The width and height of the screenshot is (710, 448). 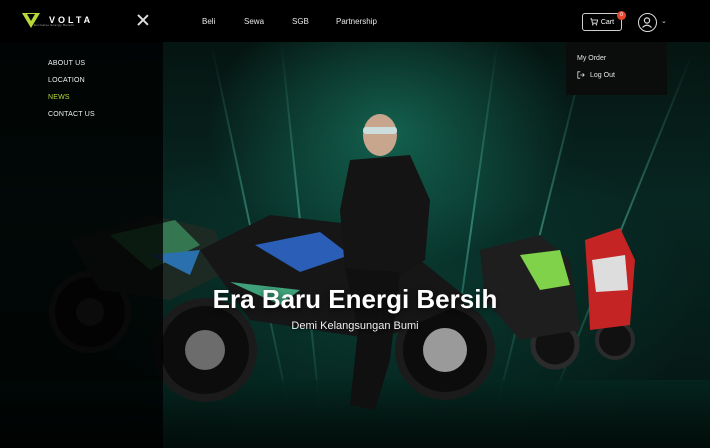 I want to click on my-order-menu-item: My Order, so click(x=591, y=58).